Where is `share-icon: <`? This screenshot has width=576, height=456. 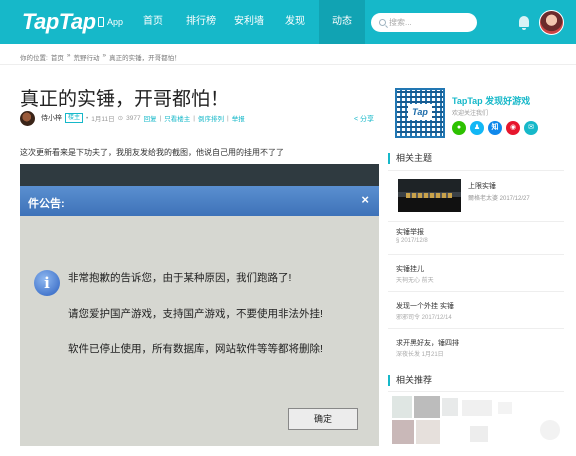 share-icon: < is located at coordinates (356, 119).